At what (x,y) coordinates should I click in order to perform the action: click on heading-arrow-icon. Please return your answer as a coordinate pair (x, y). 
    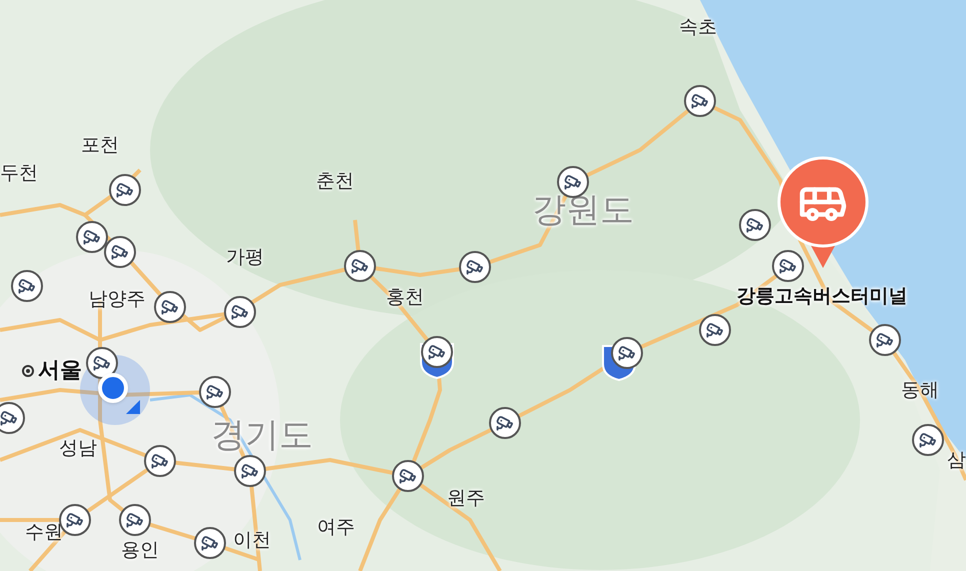
    Looking at the image, I should click on (133, 407).